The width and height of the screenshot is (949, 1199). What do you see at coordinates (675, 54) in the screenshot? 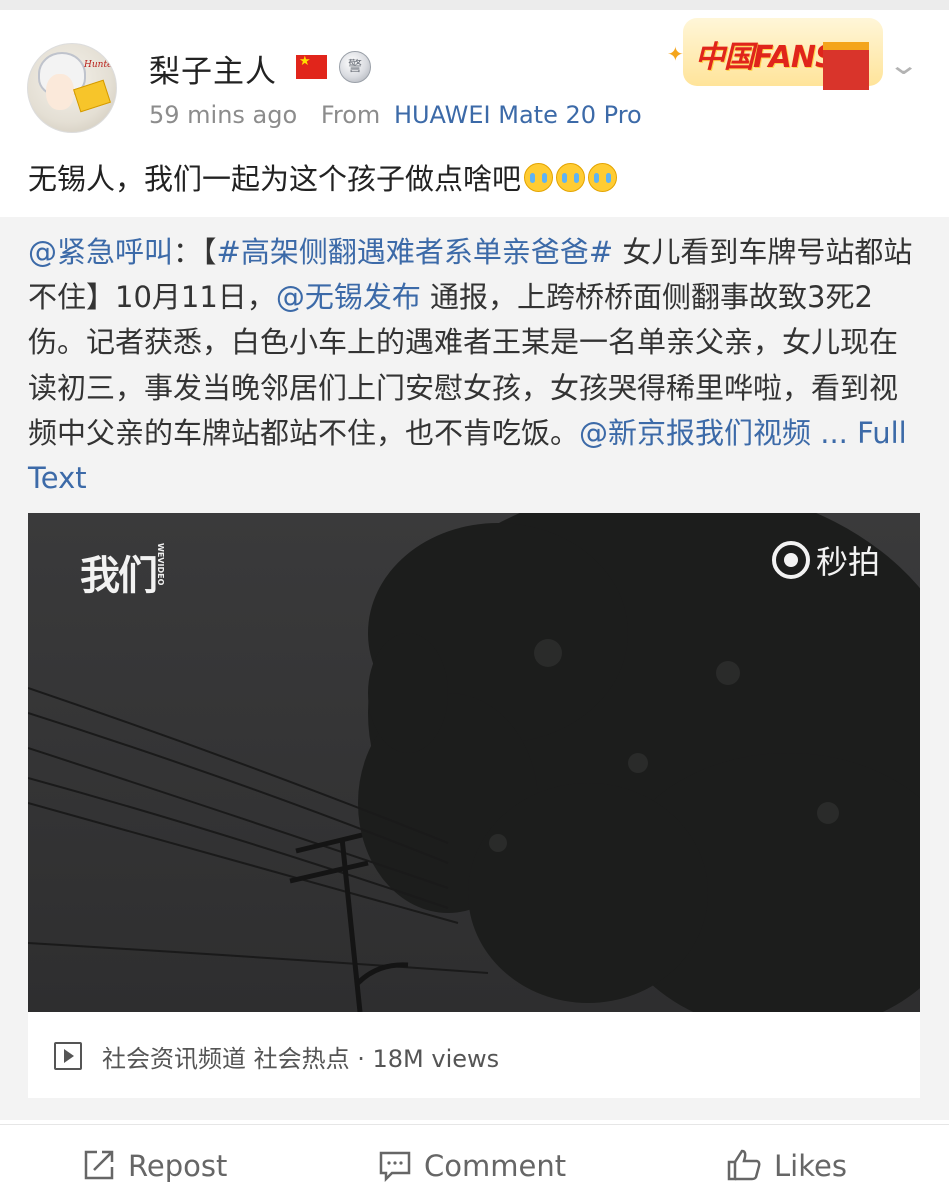
I see `sparkle-icon: ✦` at bounding box center [675, 54].